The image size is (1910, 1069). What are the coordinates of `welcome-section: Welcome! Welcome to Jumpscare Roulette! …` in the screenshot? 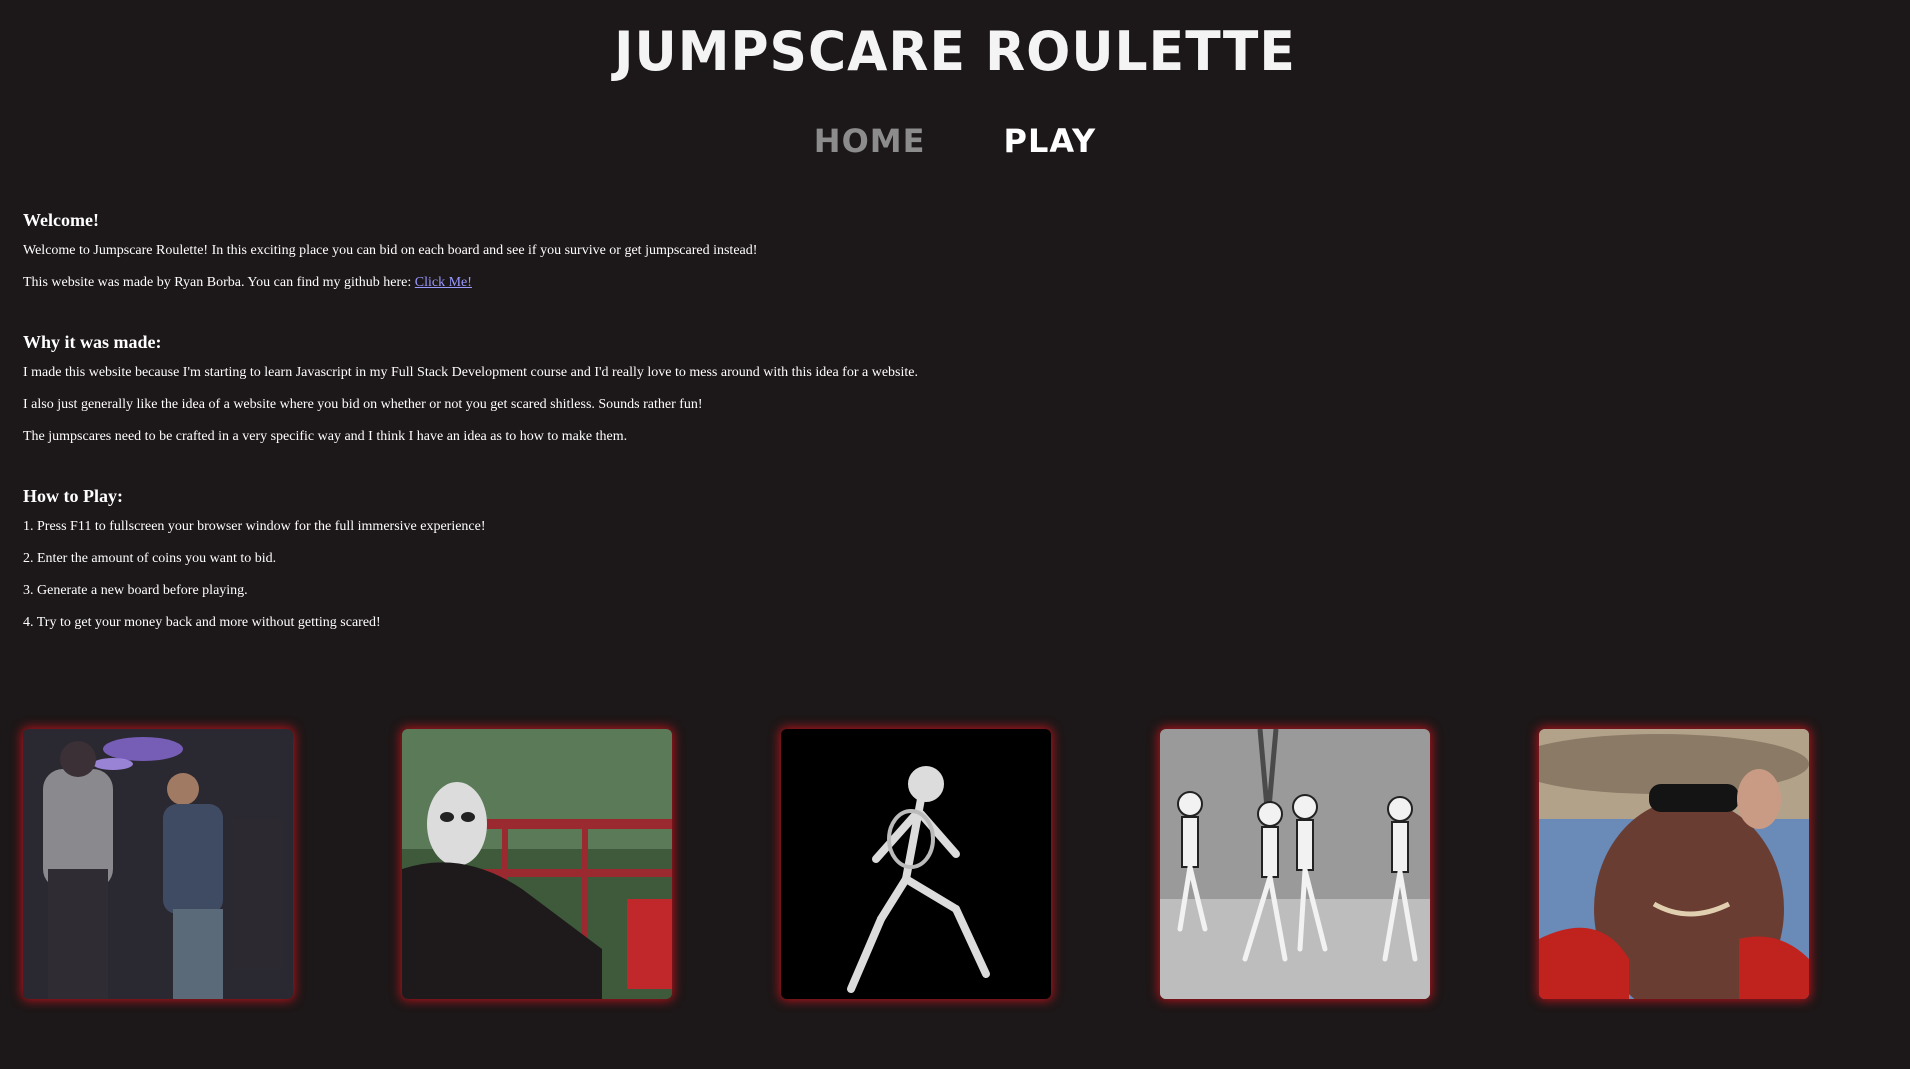 It's located at (773, 251).